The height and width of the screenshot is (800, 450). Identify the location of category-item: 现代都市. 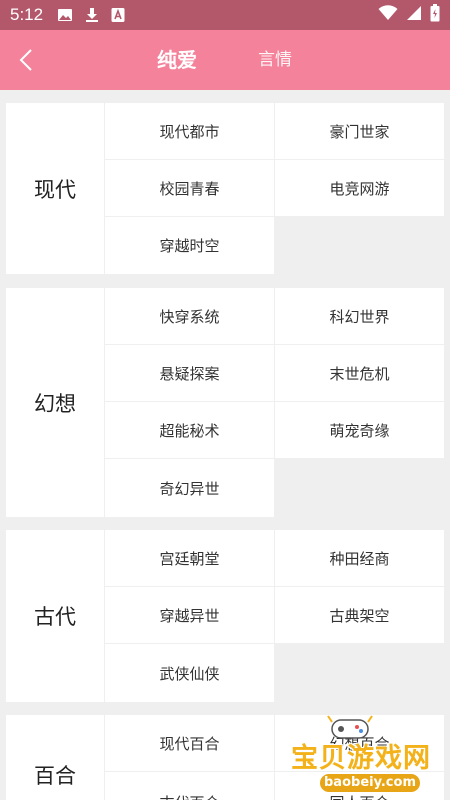
(189, 131).